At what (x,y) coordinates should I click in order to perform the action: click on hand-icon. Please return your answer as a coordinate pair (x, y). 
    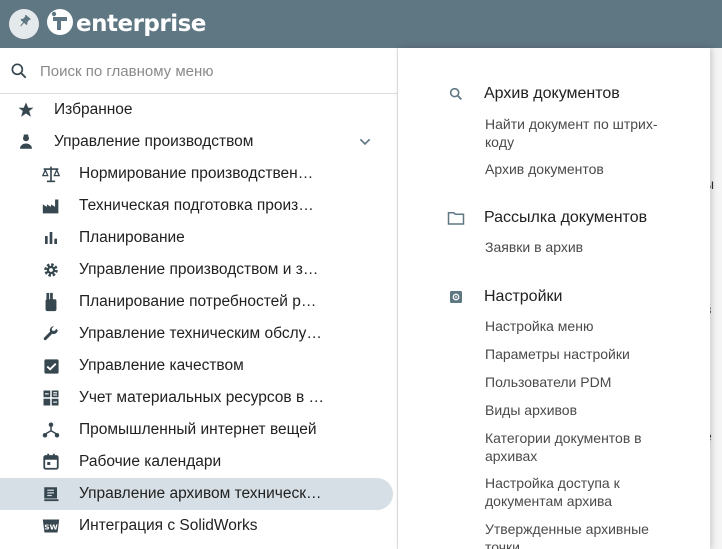
    Looking at the image, I should click on (51, 302).